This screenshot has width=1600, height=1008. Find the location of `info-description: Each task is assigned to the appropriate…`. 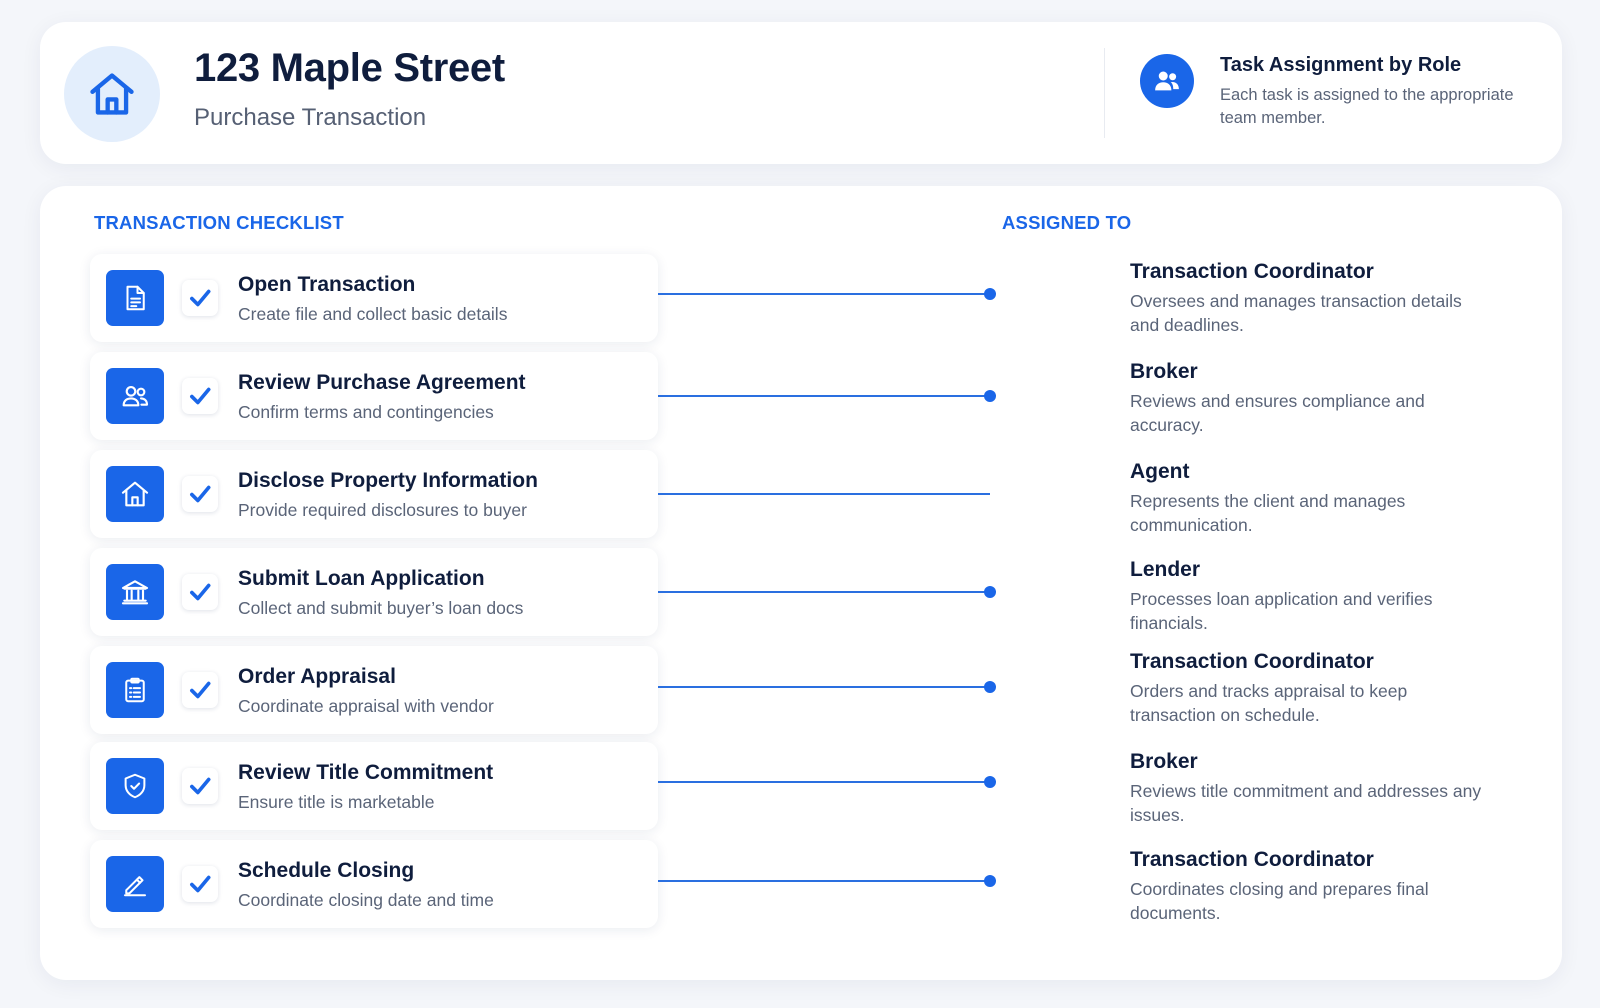

info-description: Each task is assigned to the appropriate… is located at coordinates (1367, 106).